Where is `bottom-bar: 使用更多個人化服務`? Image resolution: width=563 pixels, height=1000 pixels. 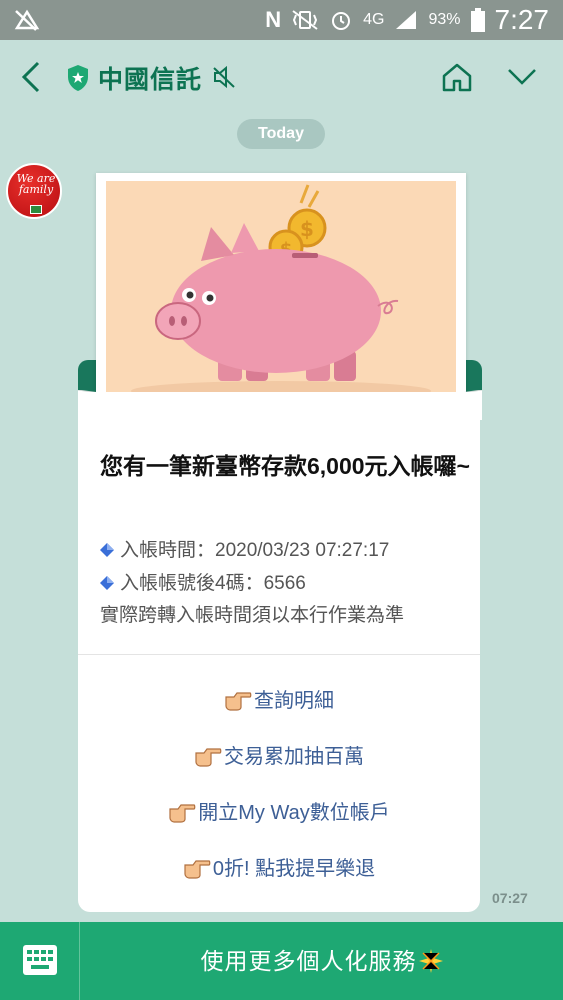 bottom-bar: 使用更多個人化服務 is located at coordinates (281, 961).